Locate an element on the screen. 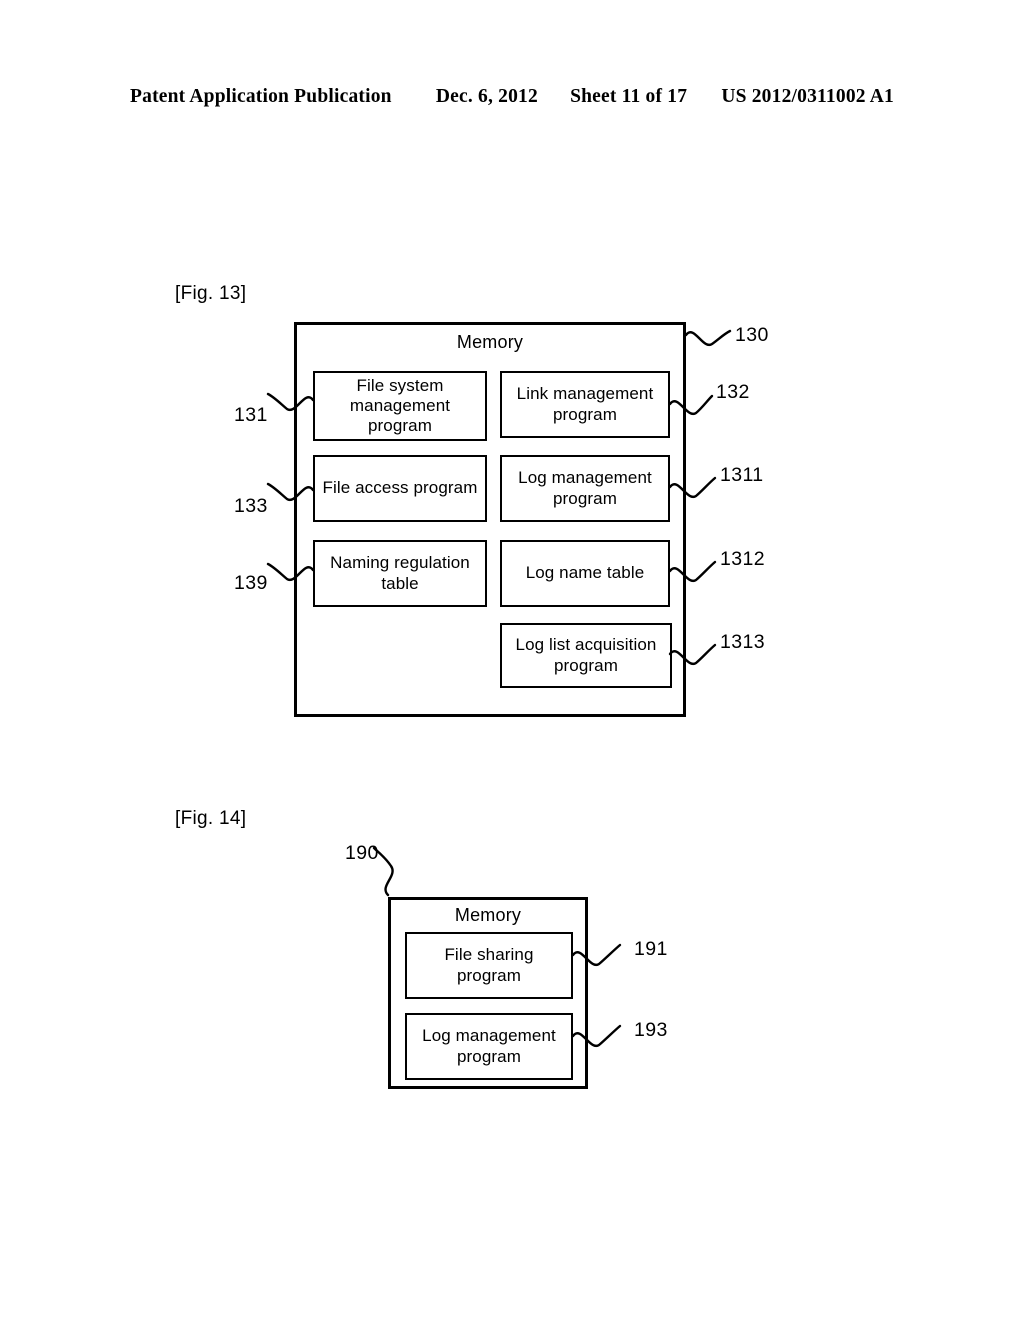 The width and height of the screenshot is (1024, 1320). reference-numeral-193: 193 is located at coordinates (651, 1030).